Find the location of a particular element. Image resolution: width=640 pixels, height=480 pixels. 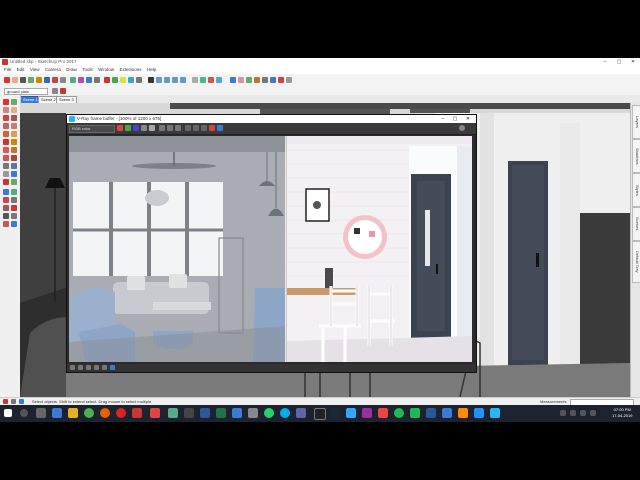

media-player-icon is located at coordinates (173, 413).